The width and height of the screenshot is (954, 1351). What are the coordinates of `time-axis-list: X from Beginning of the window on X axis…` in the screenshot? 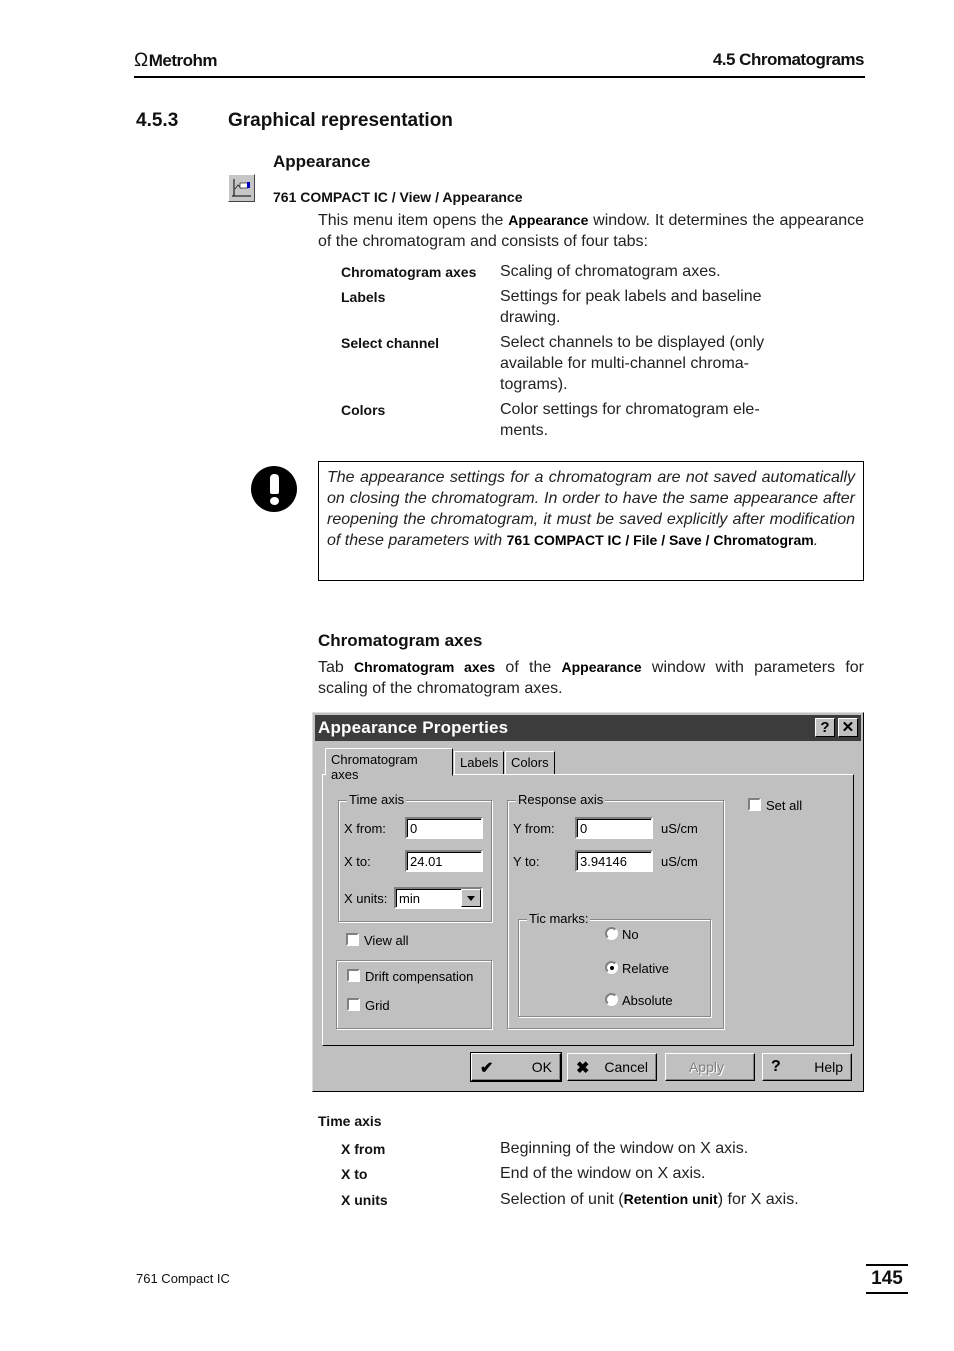 It's located at (591, 1174).